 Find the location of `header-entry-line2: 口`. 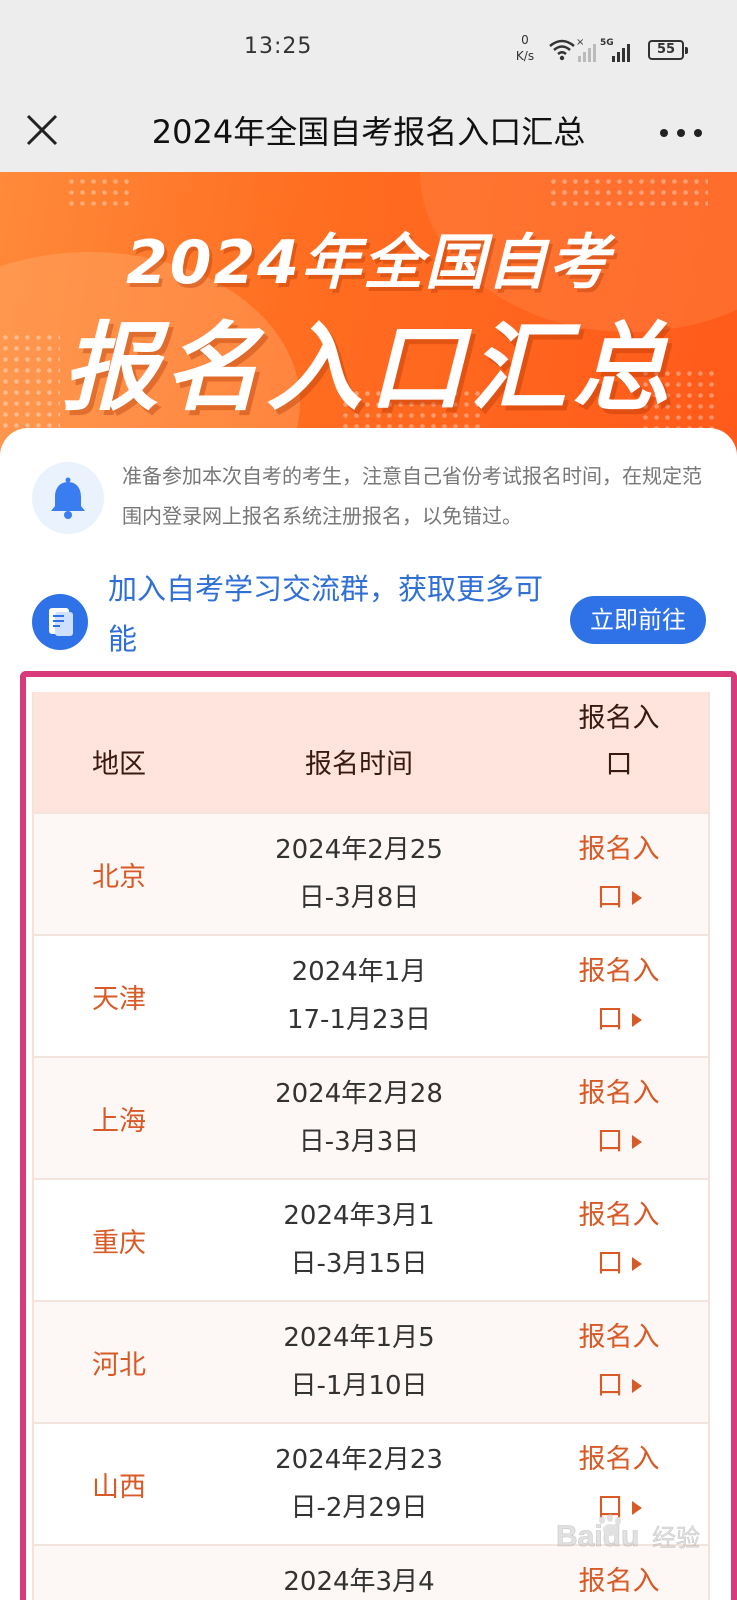

header-entry-line2: 口 is located at coordinates (619, 764).